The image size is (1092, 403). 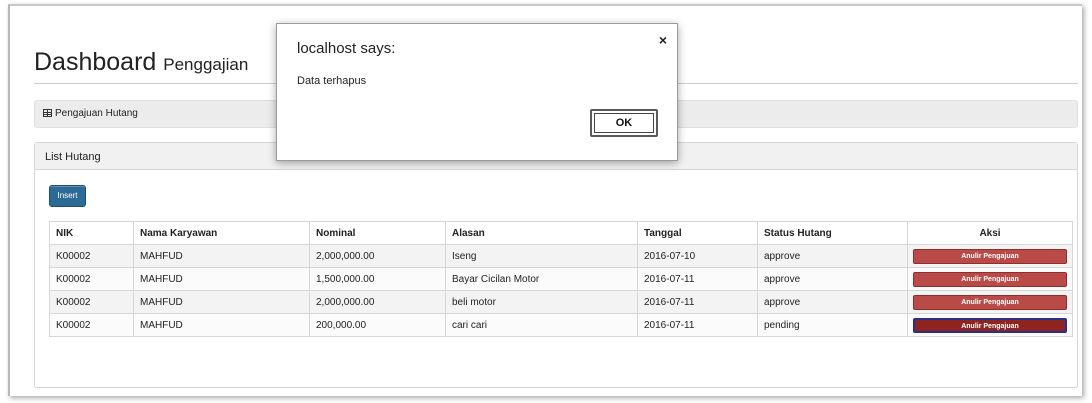 I want to click on column-header-tanggal: Tanggal, so click(x=697, y=233).